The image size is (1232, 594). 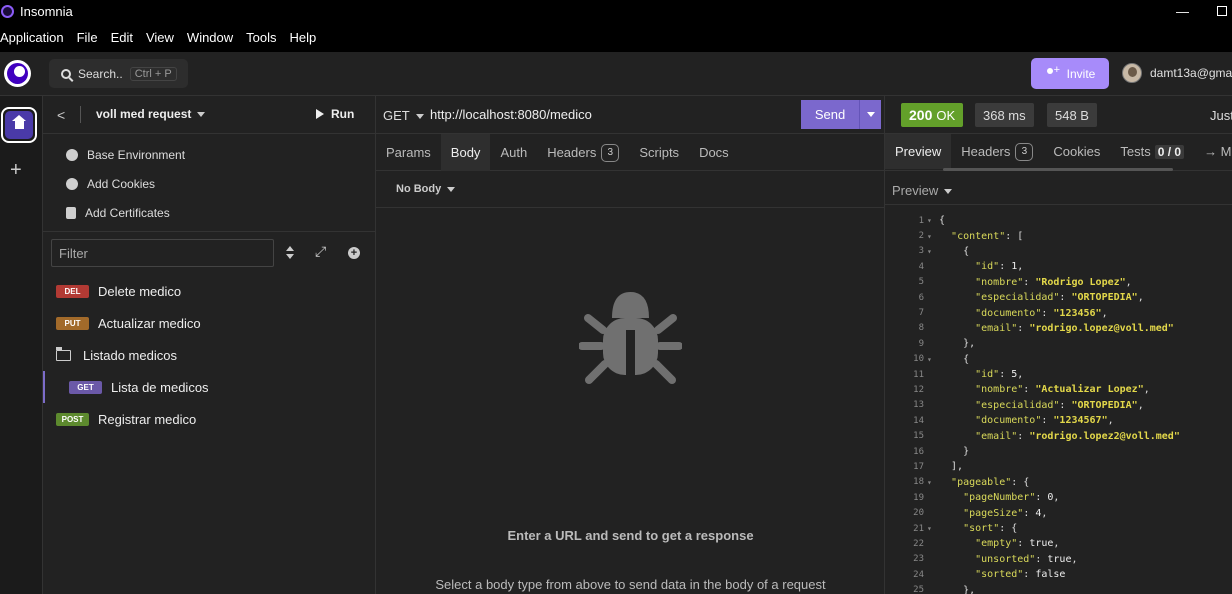 I want to click on invite-button: Invite, so click(x=1070, y=73).